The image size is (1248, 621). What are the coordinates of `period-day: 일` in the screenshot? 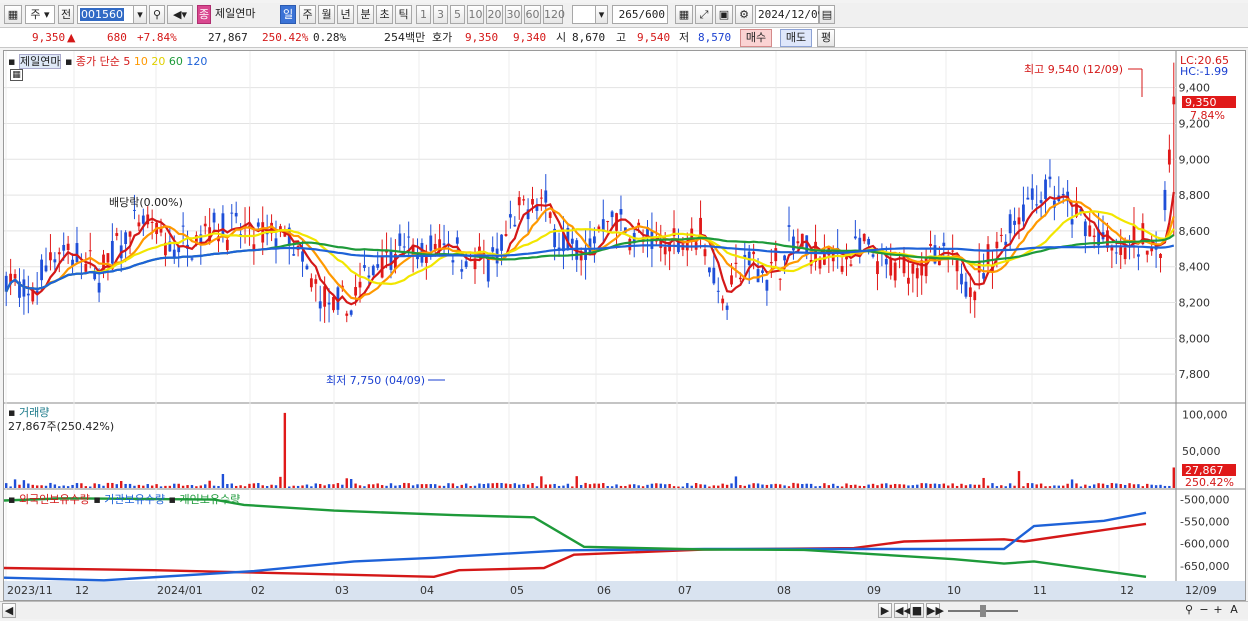 It's located at (288, 14).